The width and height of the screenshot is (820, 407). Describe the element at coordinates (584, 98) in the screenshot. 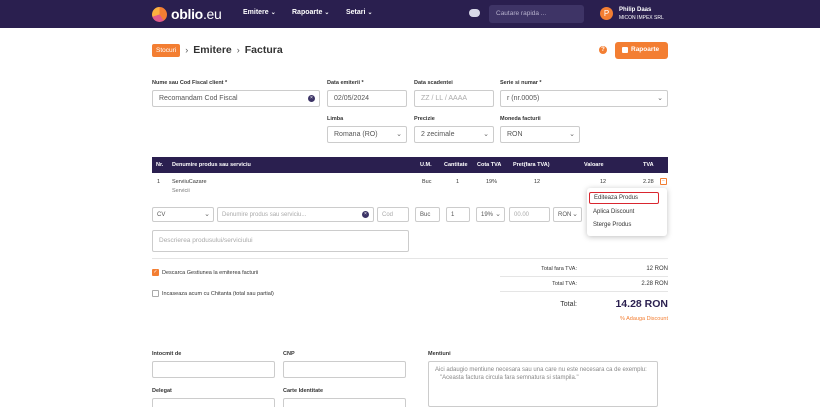

I see `series-select: r (nr.0005) ⌄` at that location.